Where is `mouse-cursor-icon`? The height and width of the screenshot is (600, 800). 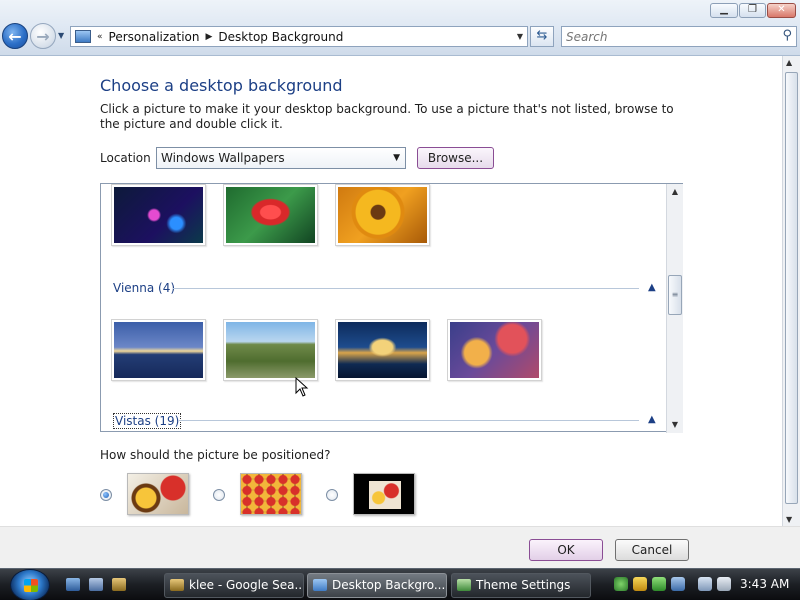
mouse-cursor-icon is located at coordinates (302, 387).